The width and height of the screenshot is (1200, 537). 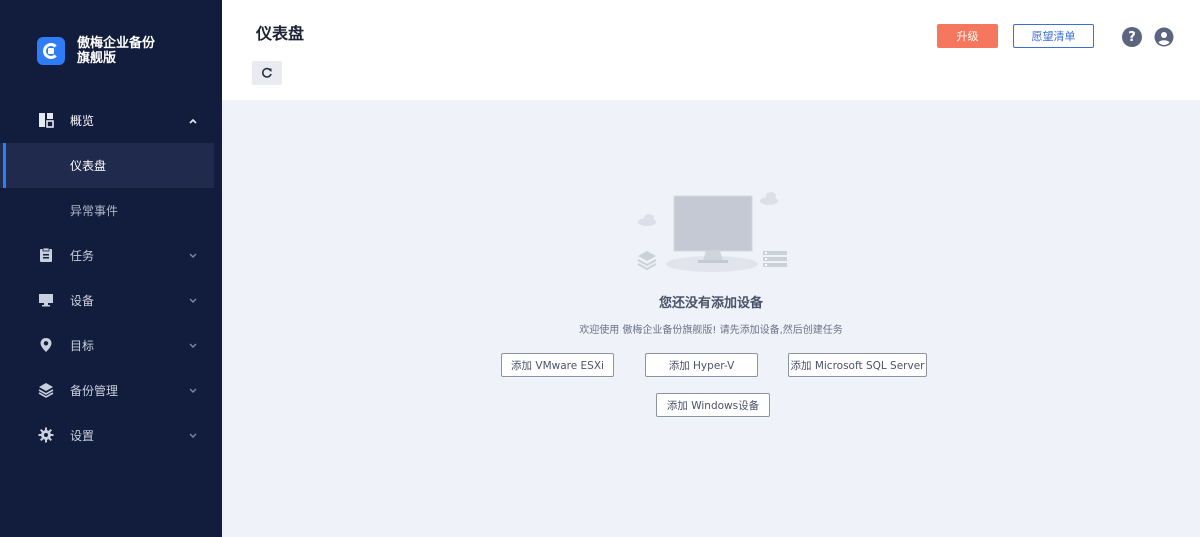 What do you see at coordinates (82, 346) in the screenshot?
I see `sidebar-item-label: 目标` at bounding box center [82, 346].